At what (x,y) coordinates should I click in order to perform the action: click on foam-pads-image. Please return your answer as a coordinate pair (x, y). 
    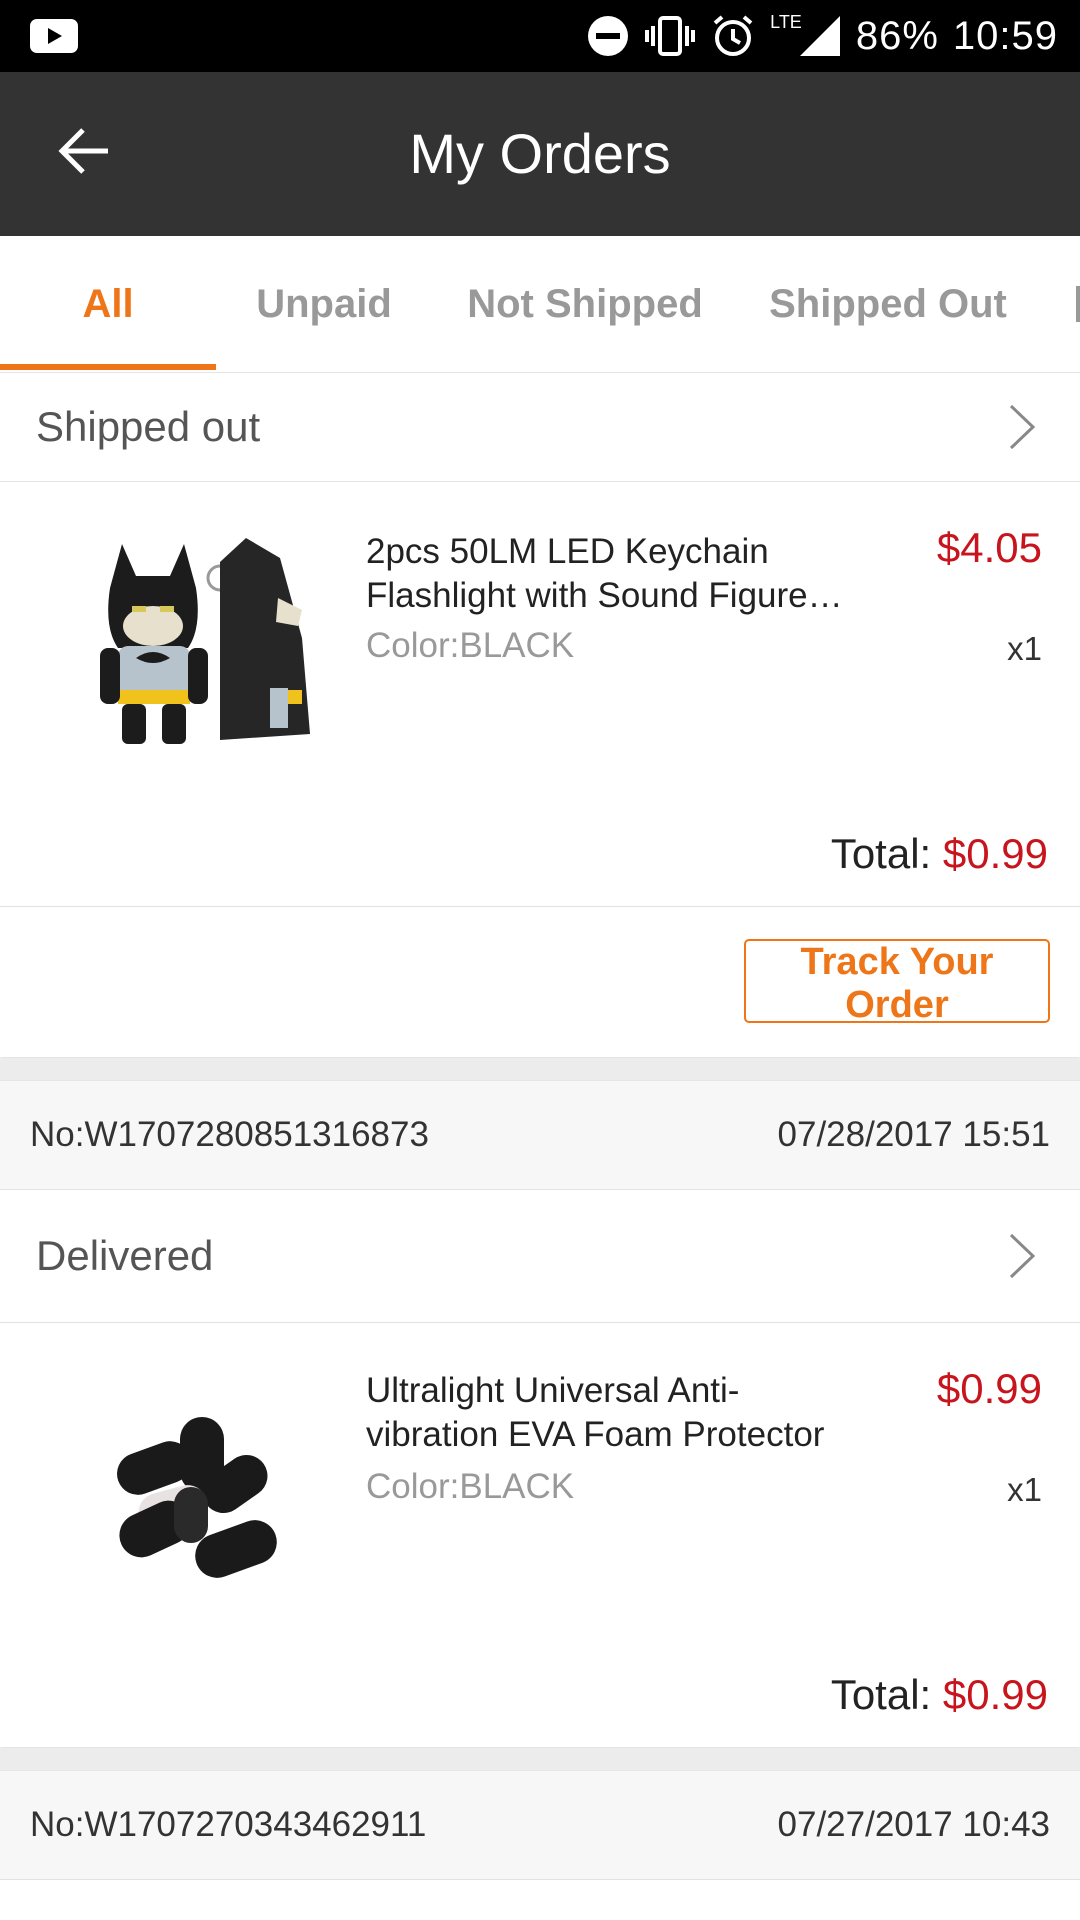
    Looking at the image, I should click on (204, 1498).